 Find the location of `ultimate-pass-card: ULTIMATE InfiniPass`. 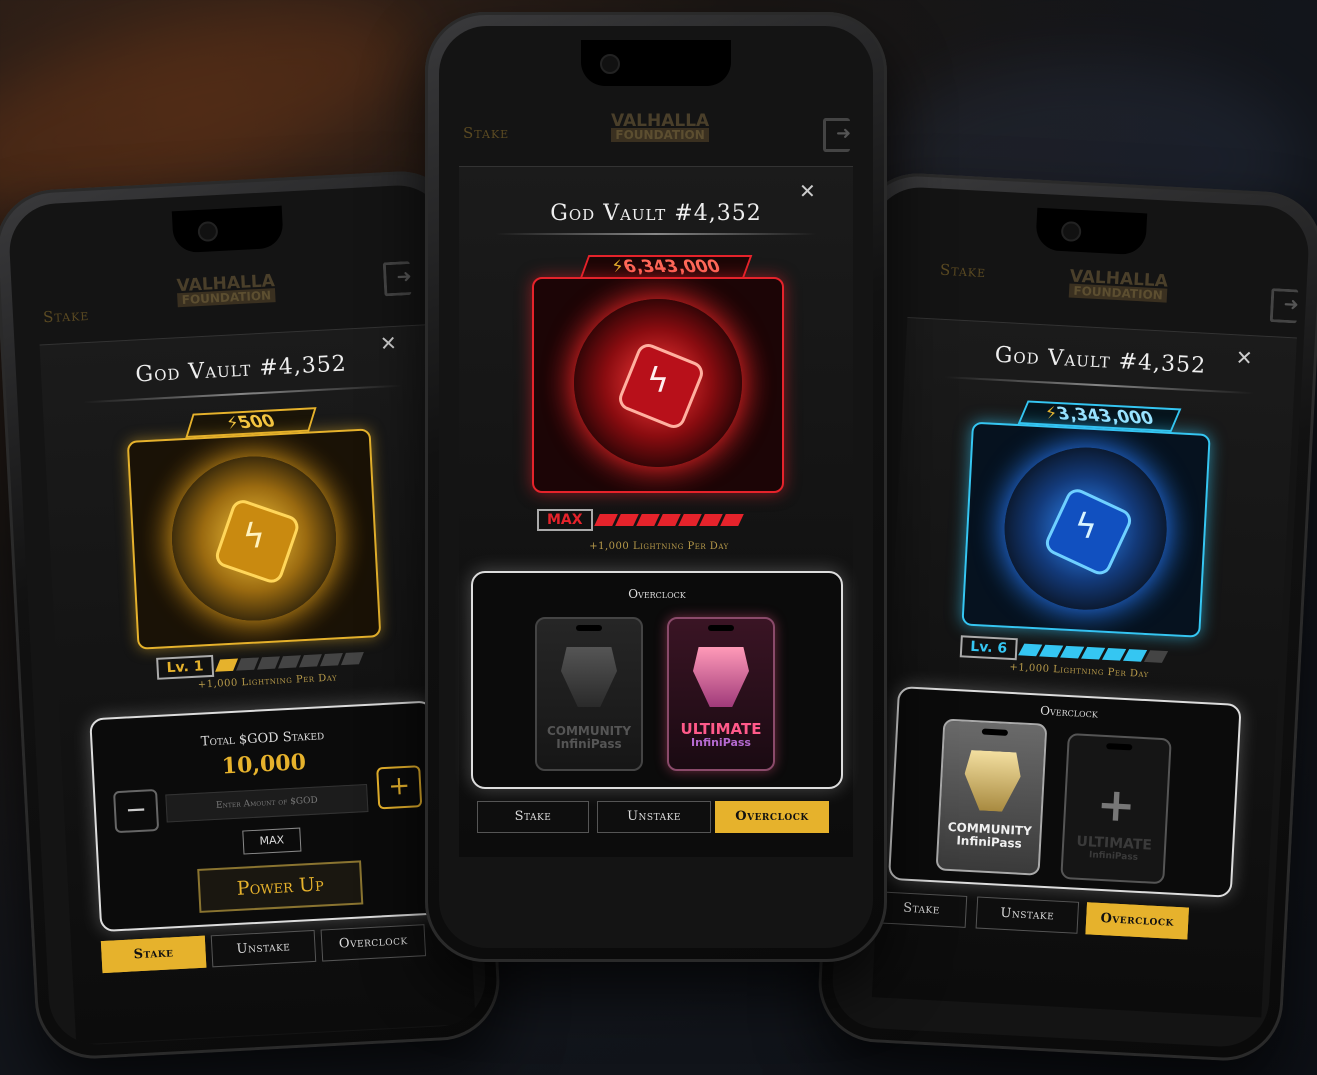

ultimate-pass-card: ULTIMATE InfiniPass is located at coordinates (721, 694).